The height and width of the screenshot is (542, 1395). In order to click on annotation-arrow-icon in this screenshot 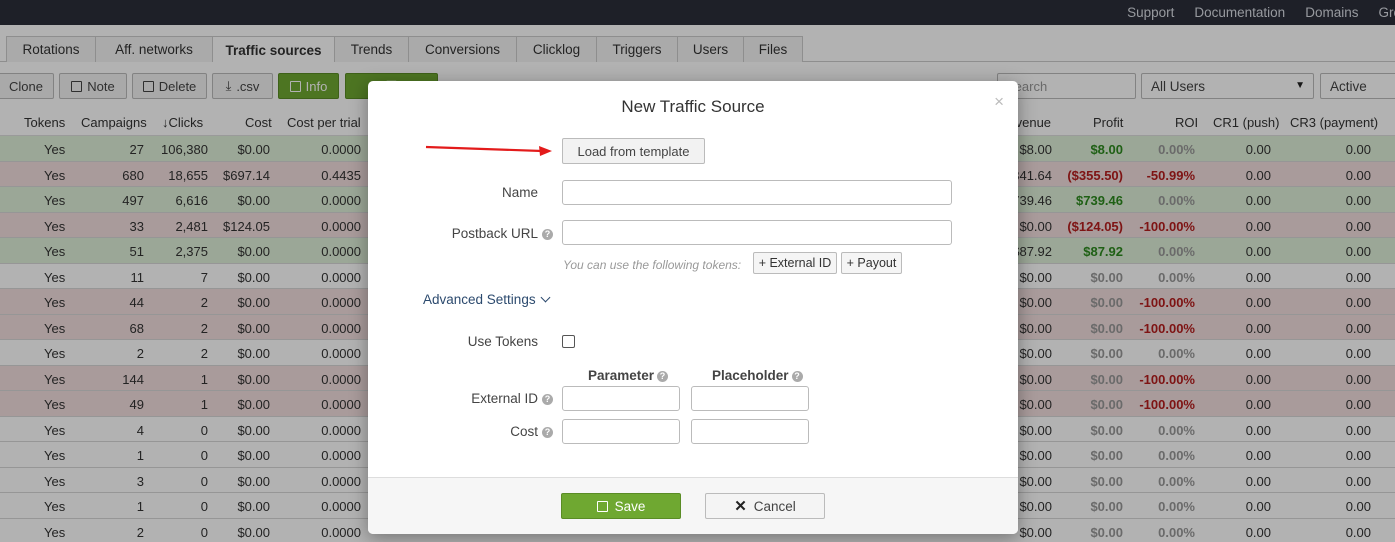, I will do `click(488, 150)`.